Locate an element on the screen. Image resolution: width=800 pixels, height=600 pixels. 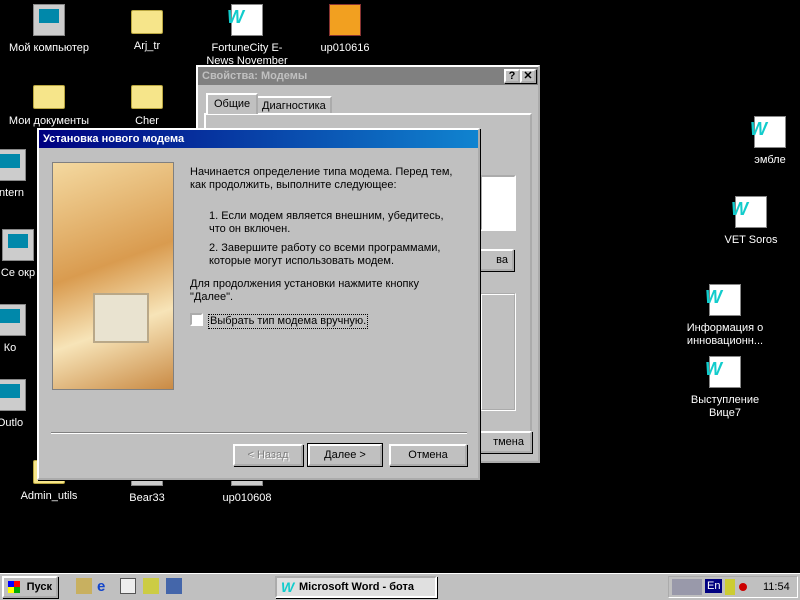
desktop-icon: Выступление Вице7 is located at coordinates (725, 388).